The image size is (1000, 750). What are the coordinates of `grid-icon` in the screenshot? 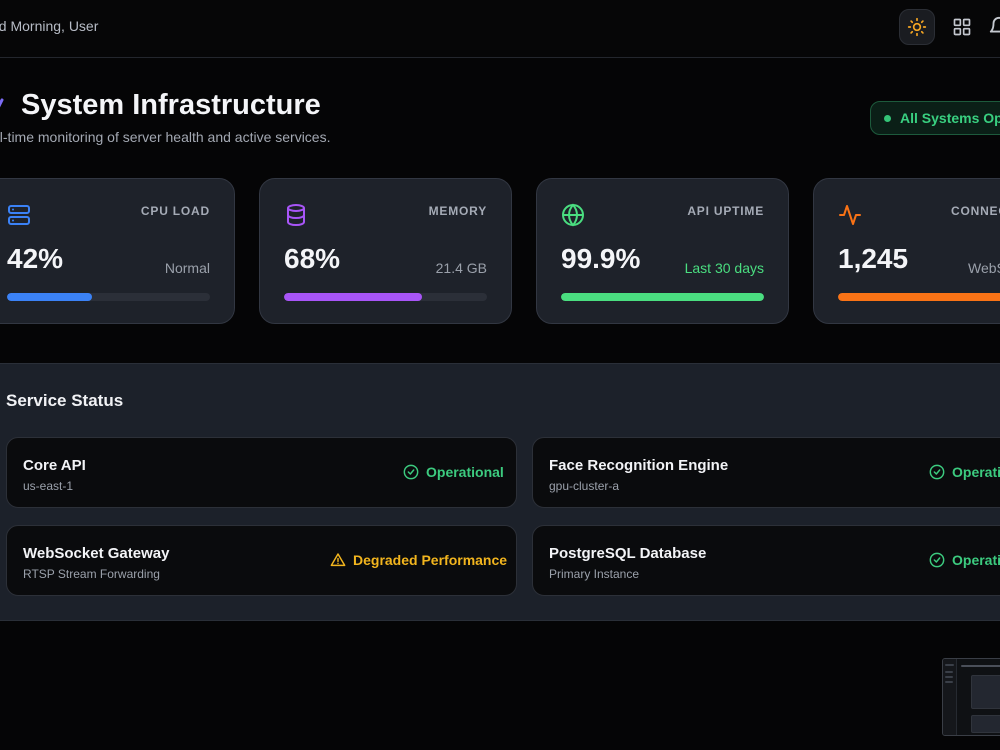 It's located at (962, 27).